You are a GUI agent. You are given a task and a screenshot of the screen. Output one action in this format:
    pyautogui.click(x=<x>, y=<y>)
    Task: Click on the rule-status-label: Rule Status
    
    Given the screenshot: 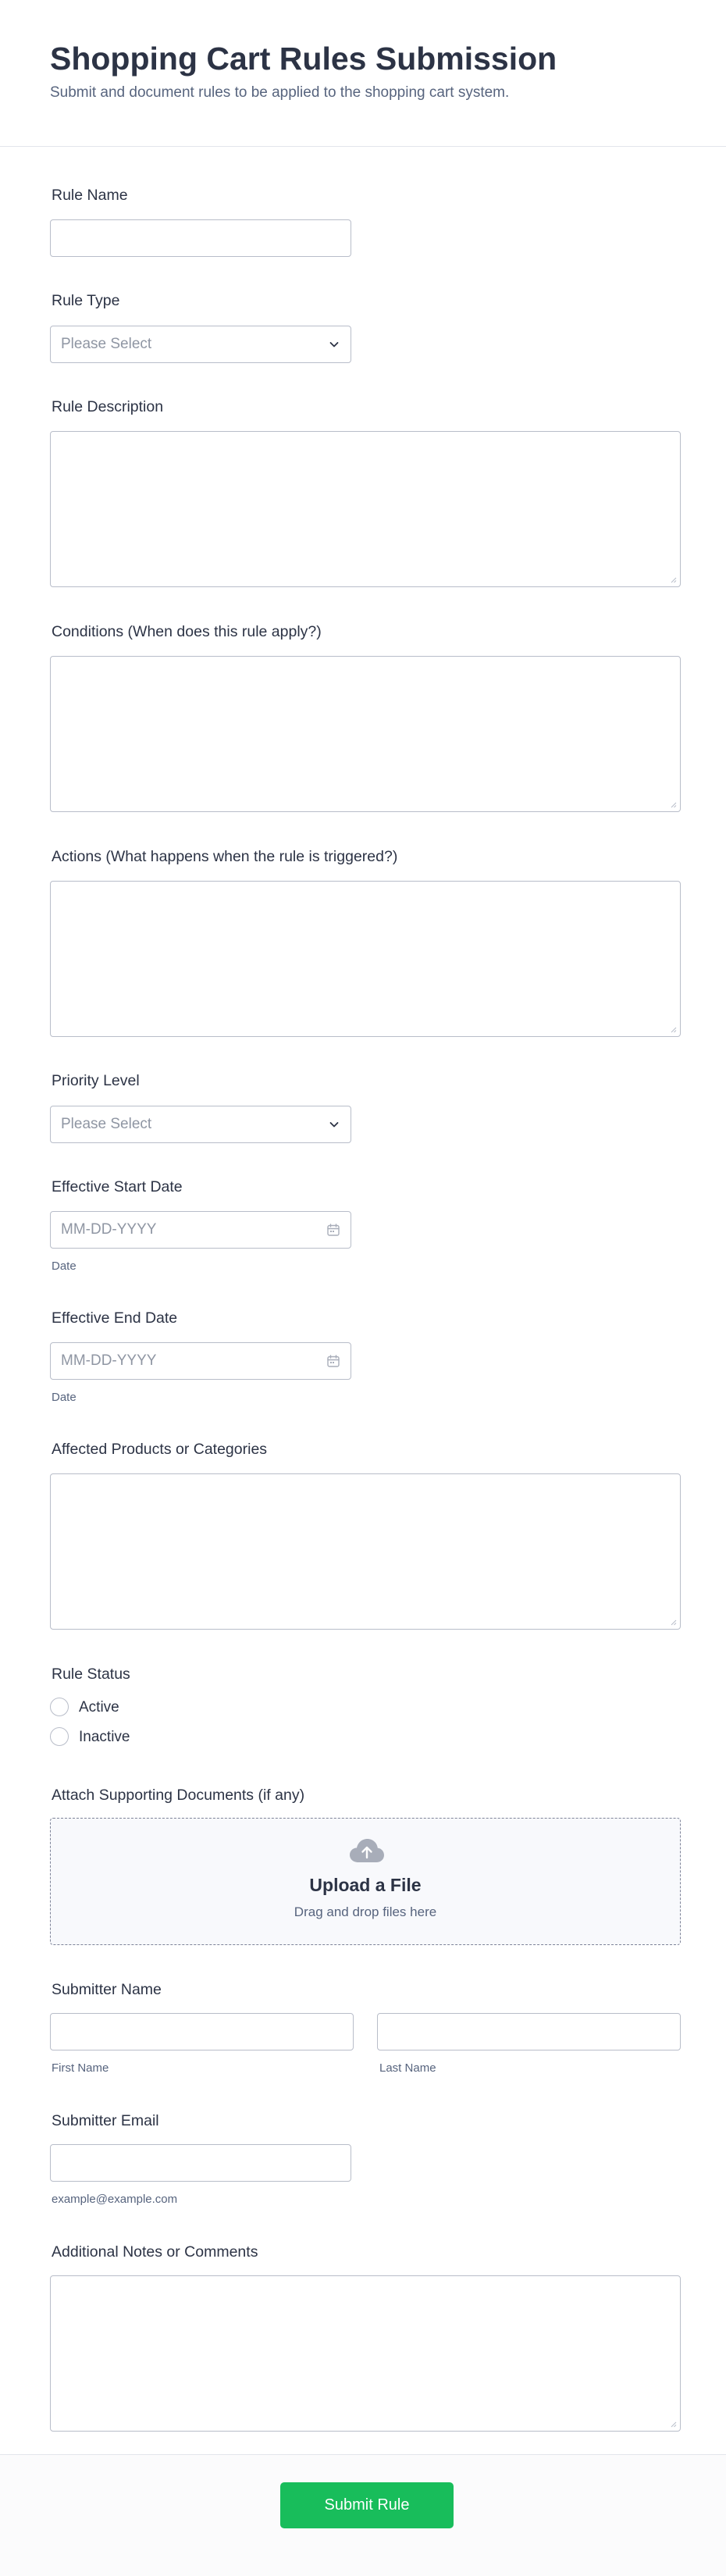 What is the action you would take?
    pyautogui.click(x=91, y=1675)
    